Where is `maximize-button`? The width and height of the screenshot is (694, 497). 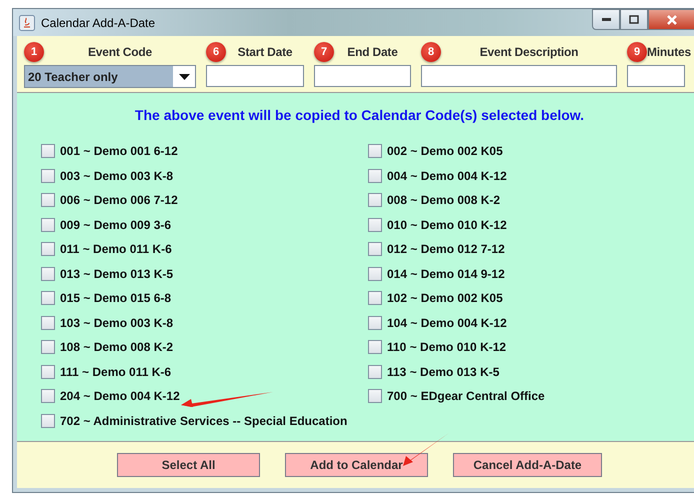 maximize-button is located at coordinates (634, 19).